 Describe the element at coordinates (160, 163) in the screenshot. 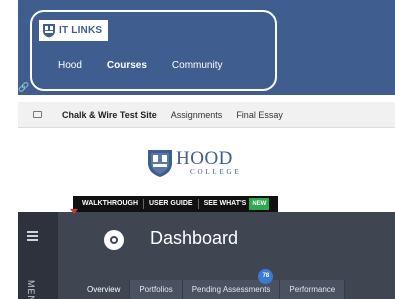

I see `college-shield-icon` at that location.